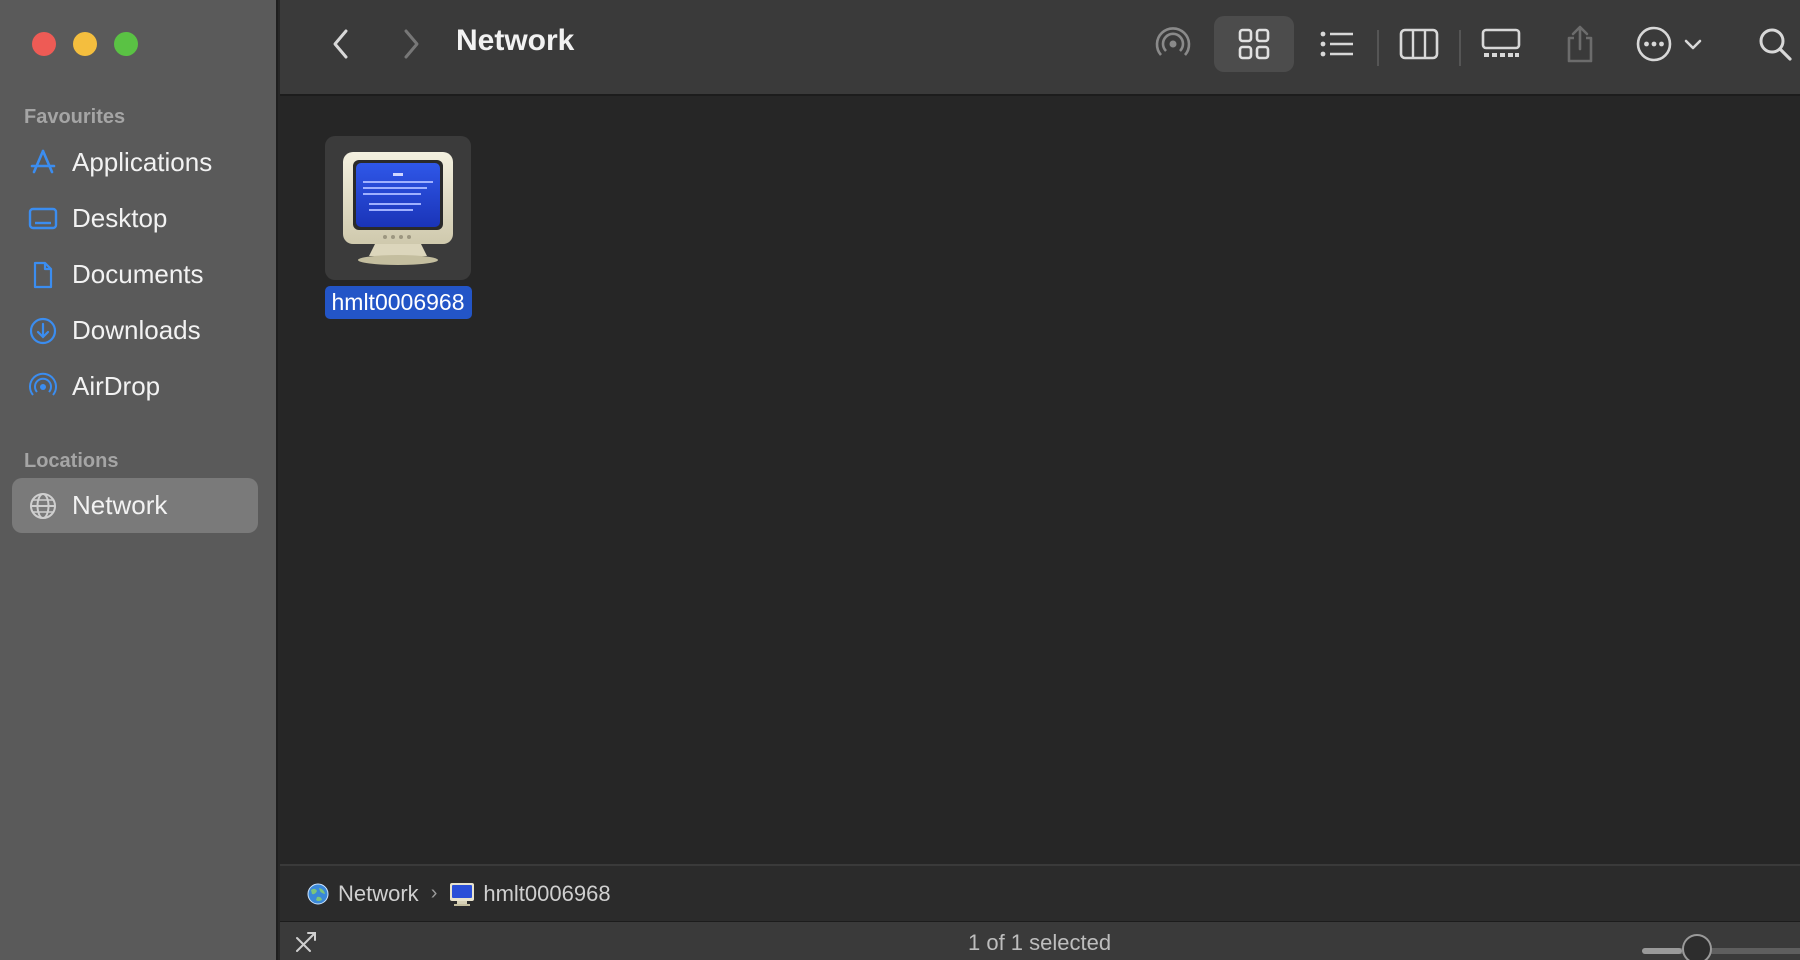 The height and width of the screenshot is (960, 1800). Describe the element at coordinates (1697, 947) in the screenshot. I see `icon-size-slider-handle` at that location.